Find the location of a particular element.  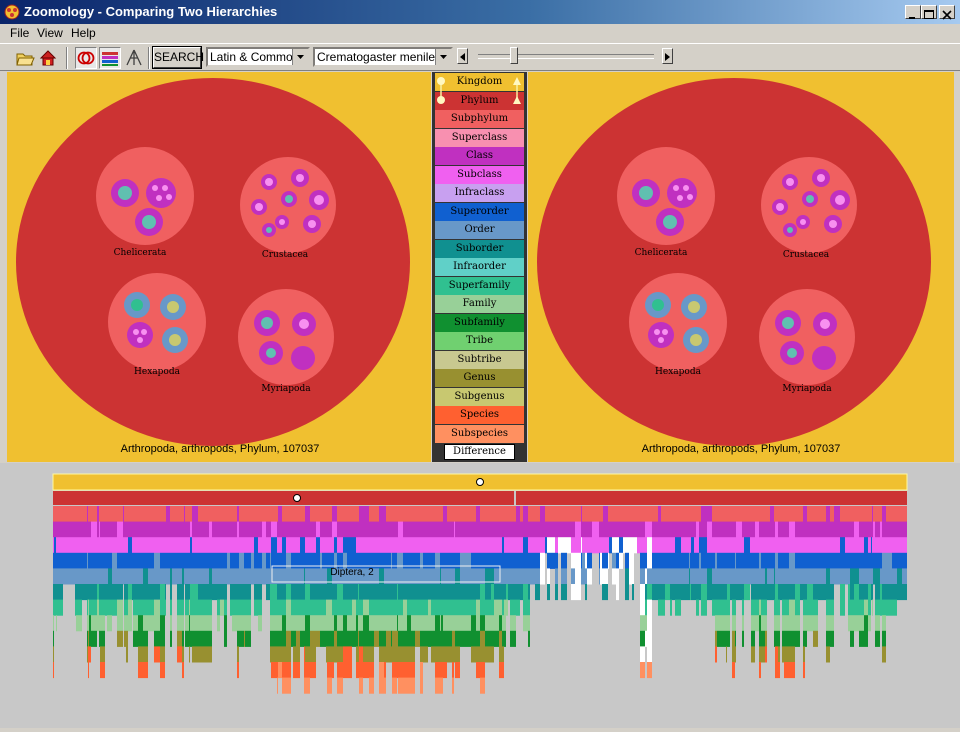

group-chelicerata is located at coordinates (145, 196).